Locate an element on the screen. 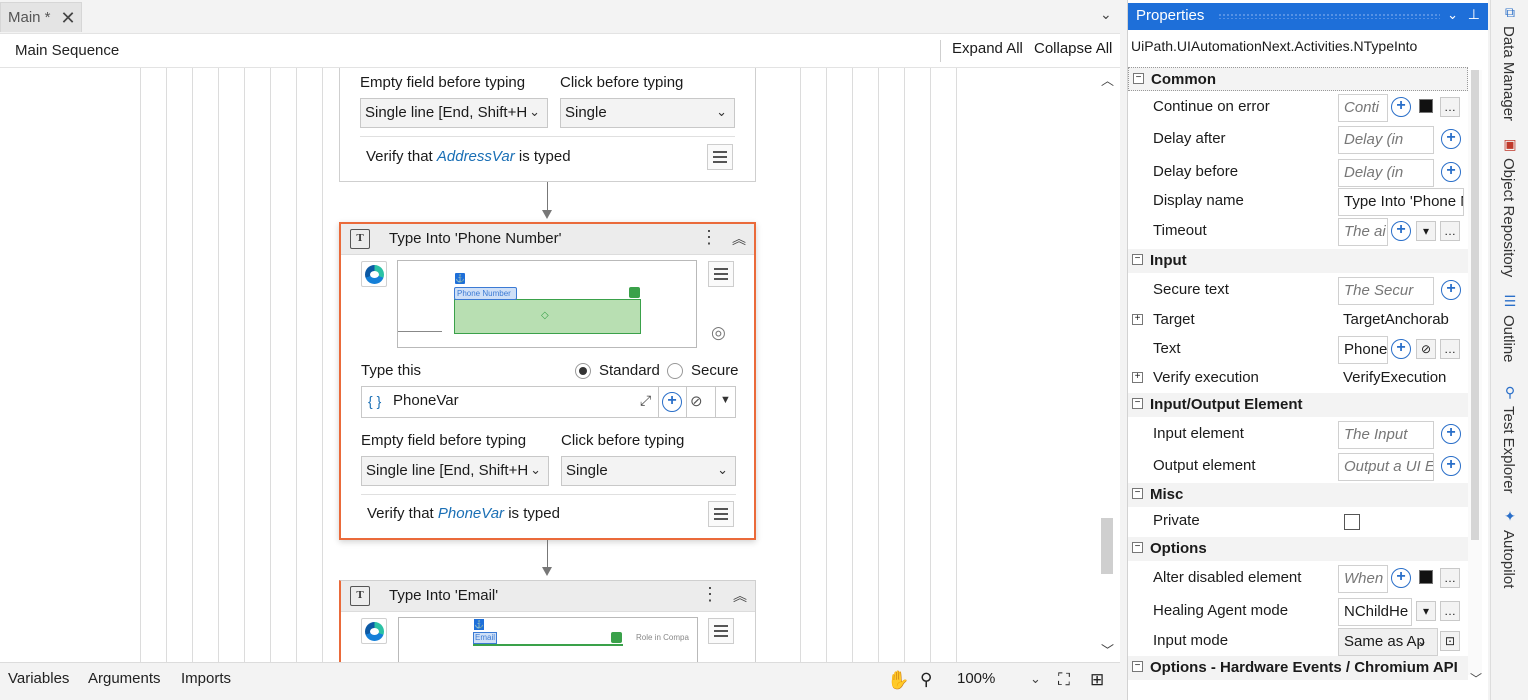 This screenshot has height=700, width=1528. category-options: − Options is located at coordinates (1298, 549).